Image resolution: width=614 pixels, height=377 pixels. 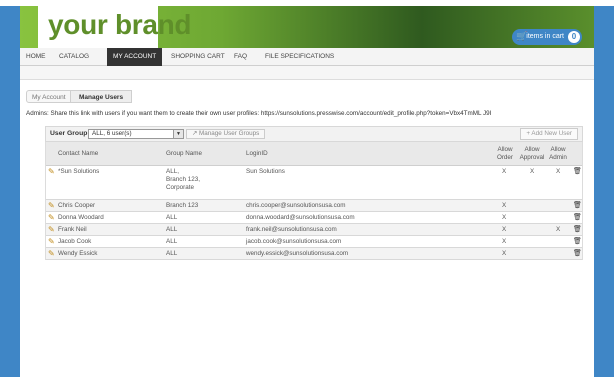 What do you see at coordinates (558, 149) in the screenshot?
I see `header-allow-admin-line1: Allow` at bounding box center [558, 149].